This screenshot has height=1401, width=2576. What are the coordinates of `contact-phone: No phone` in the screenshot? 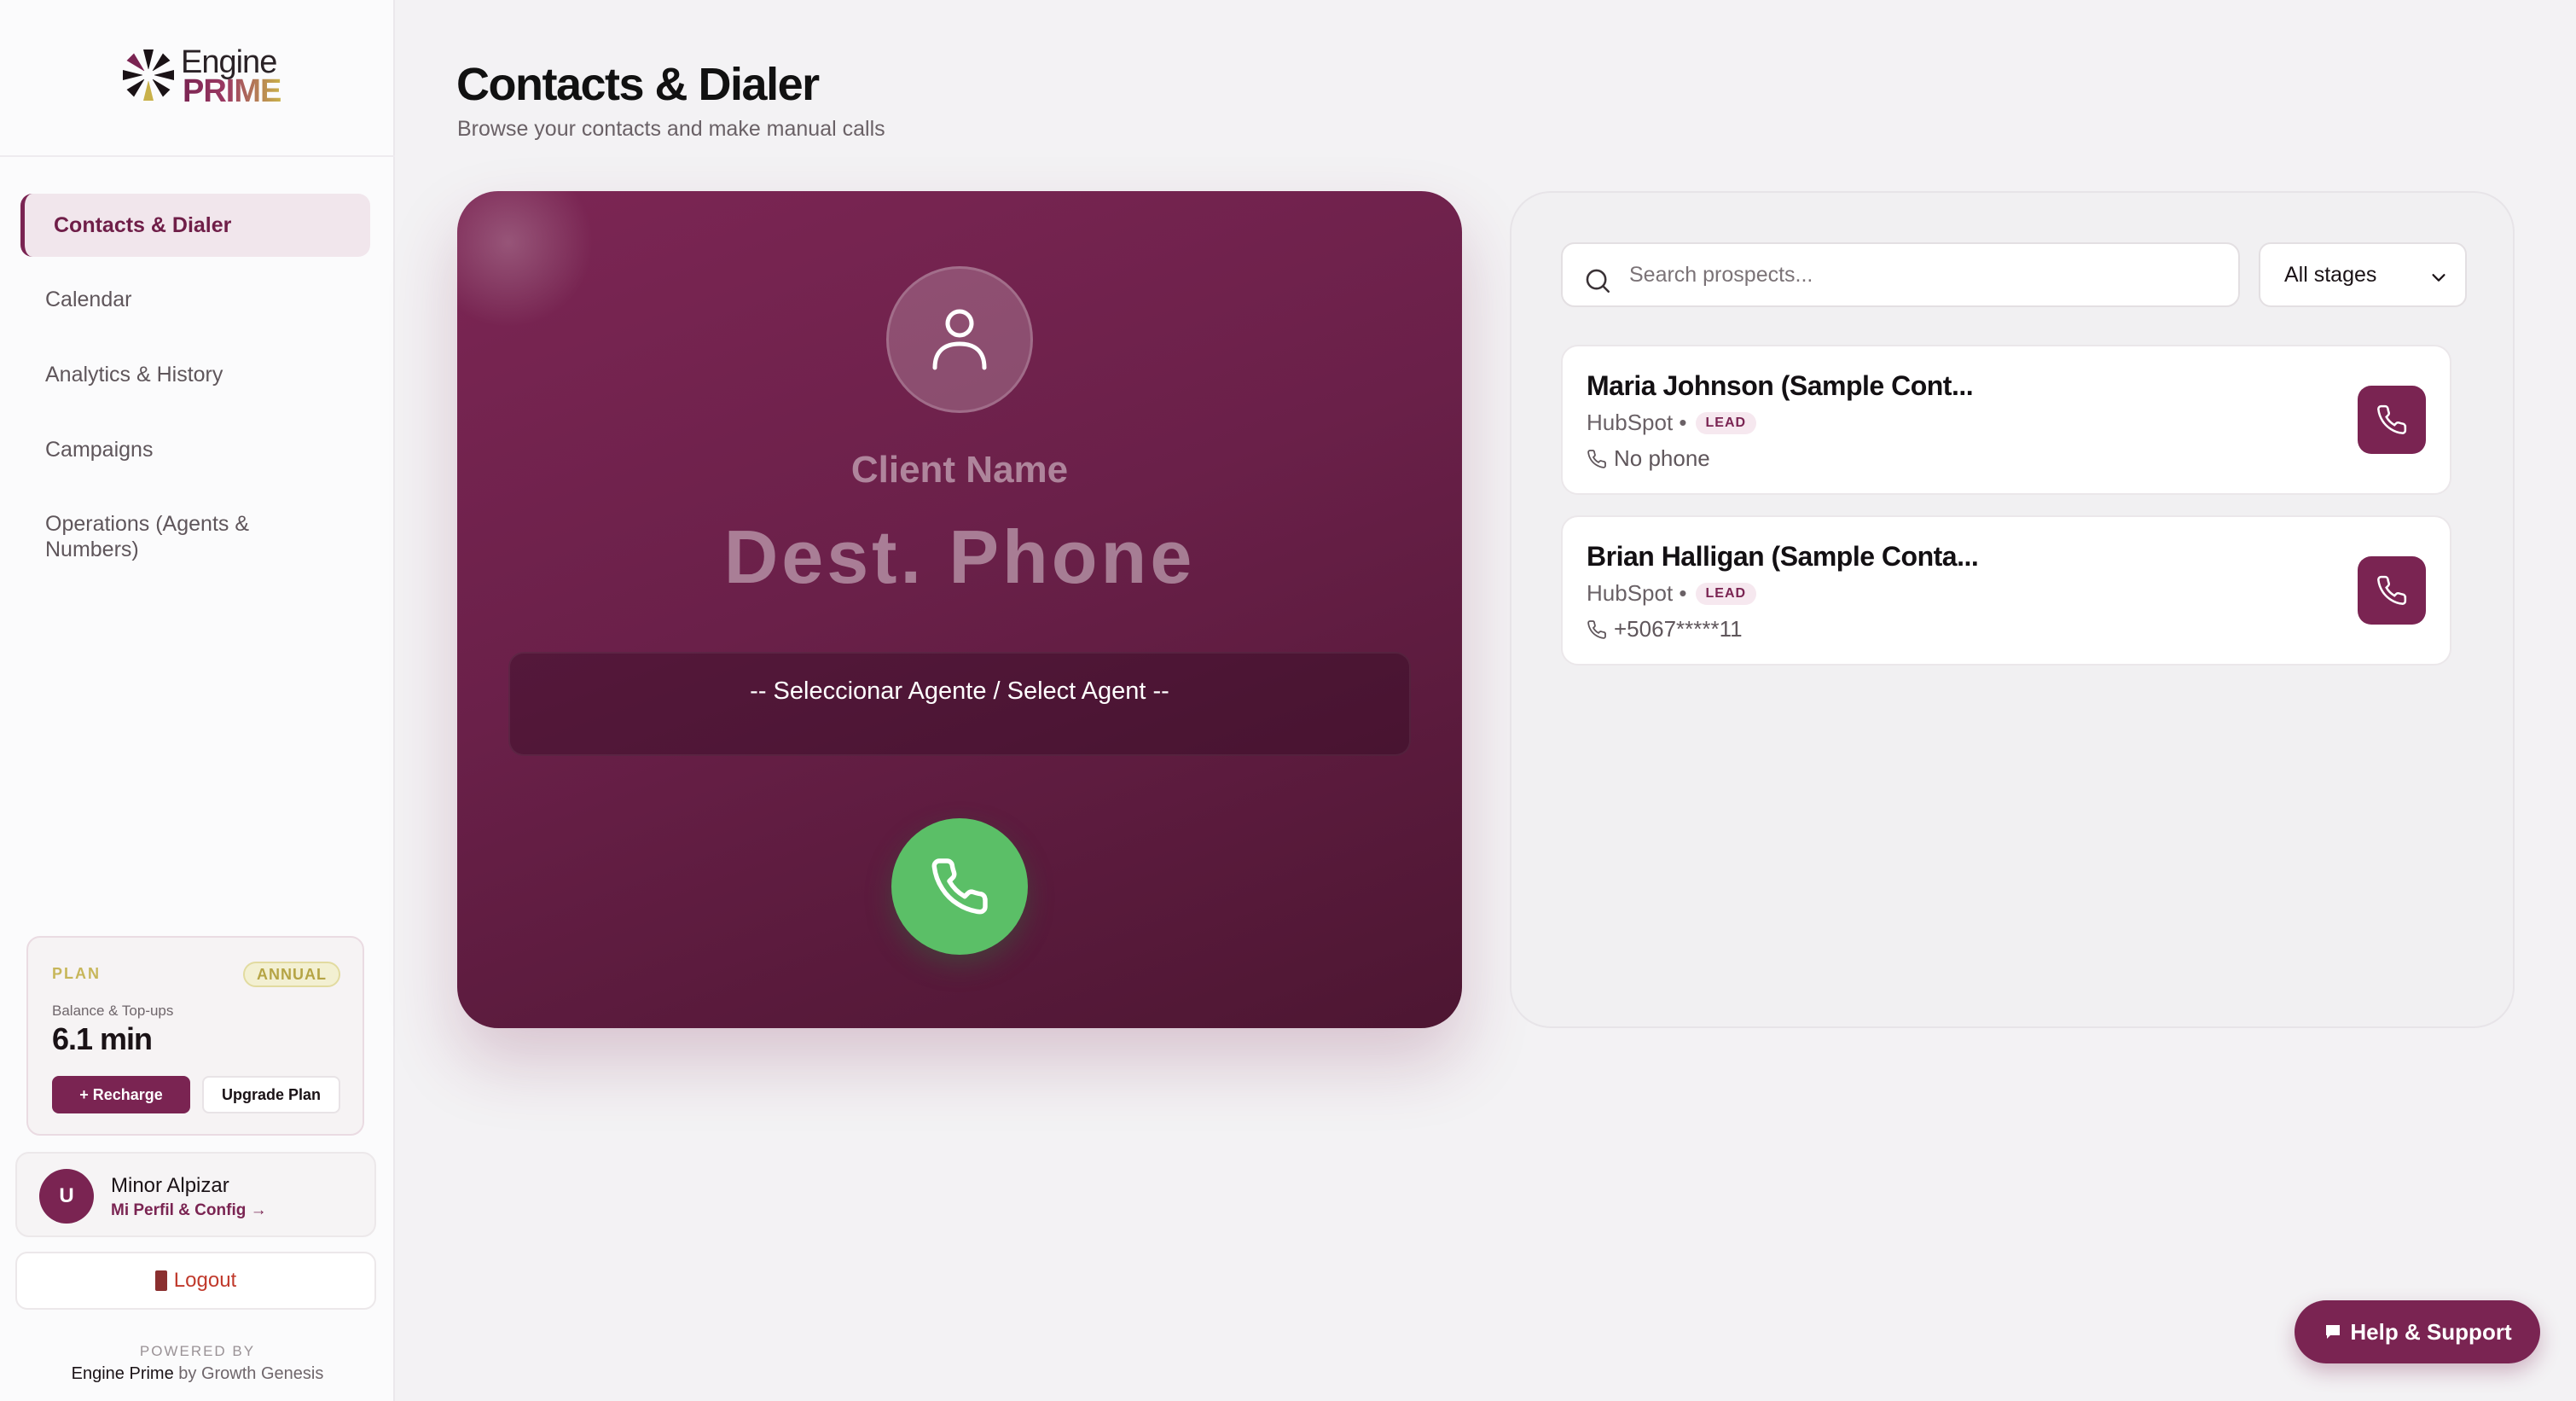 It's located at (1648, 458).